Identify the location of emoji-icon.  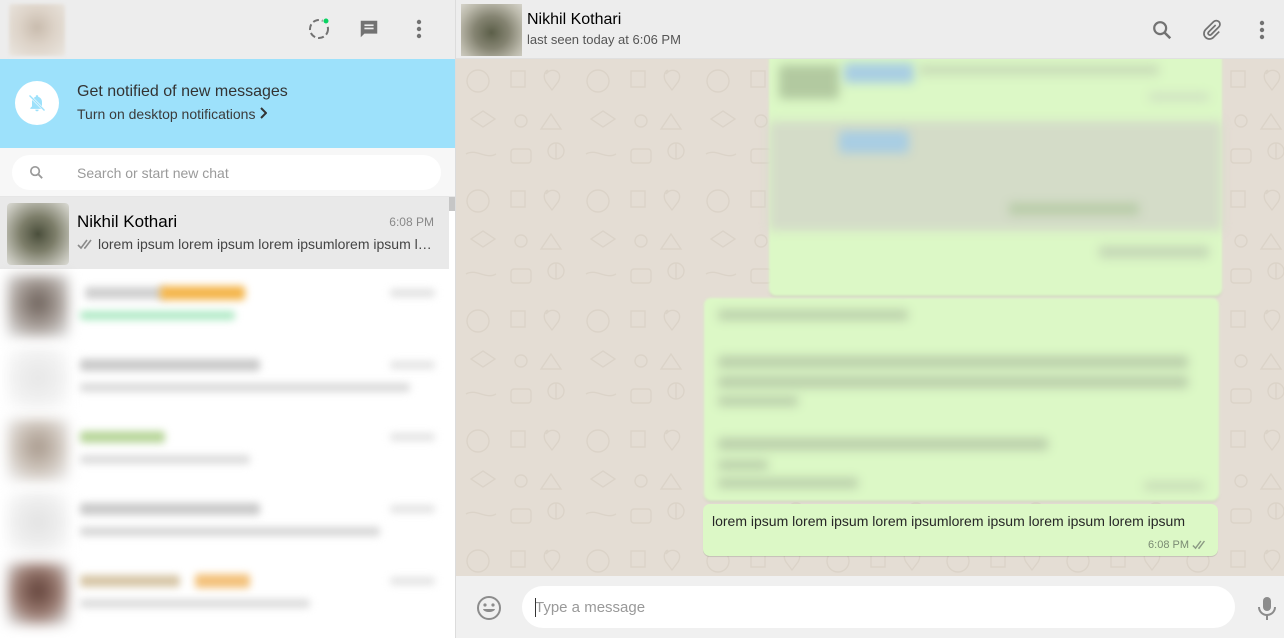
(489, 608).